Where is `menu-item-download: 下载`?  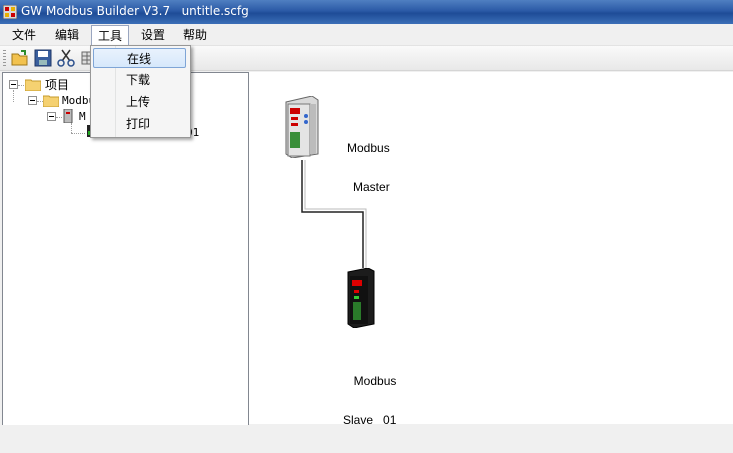
menu-item-download: 下载 is located at coordinates (139, 80).